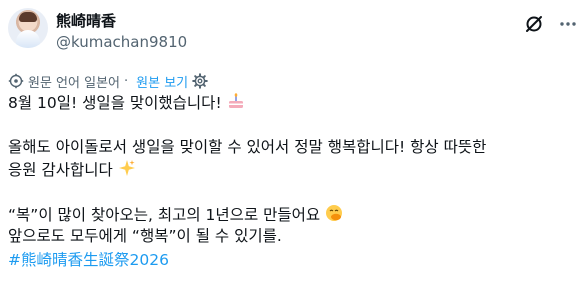 Image resolution: width=582 pixels, height=292 pixels. What do you see at coordinates (60, 170) in the screenshot?
I see `post-line-text: 응원 감사합니다` at bounding box center [60, 170].